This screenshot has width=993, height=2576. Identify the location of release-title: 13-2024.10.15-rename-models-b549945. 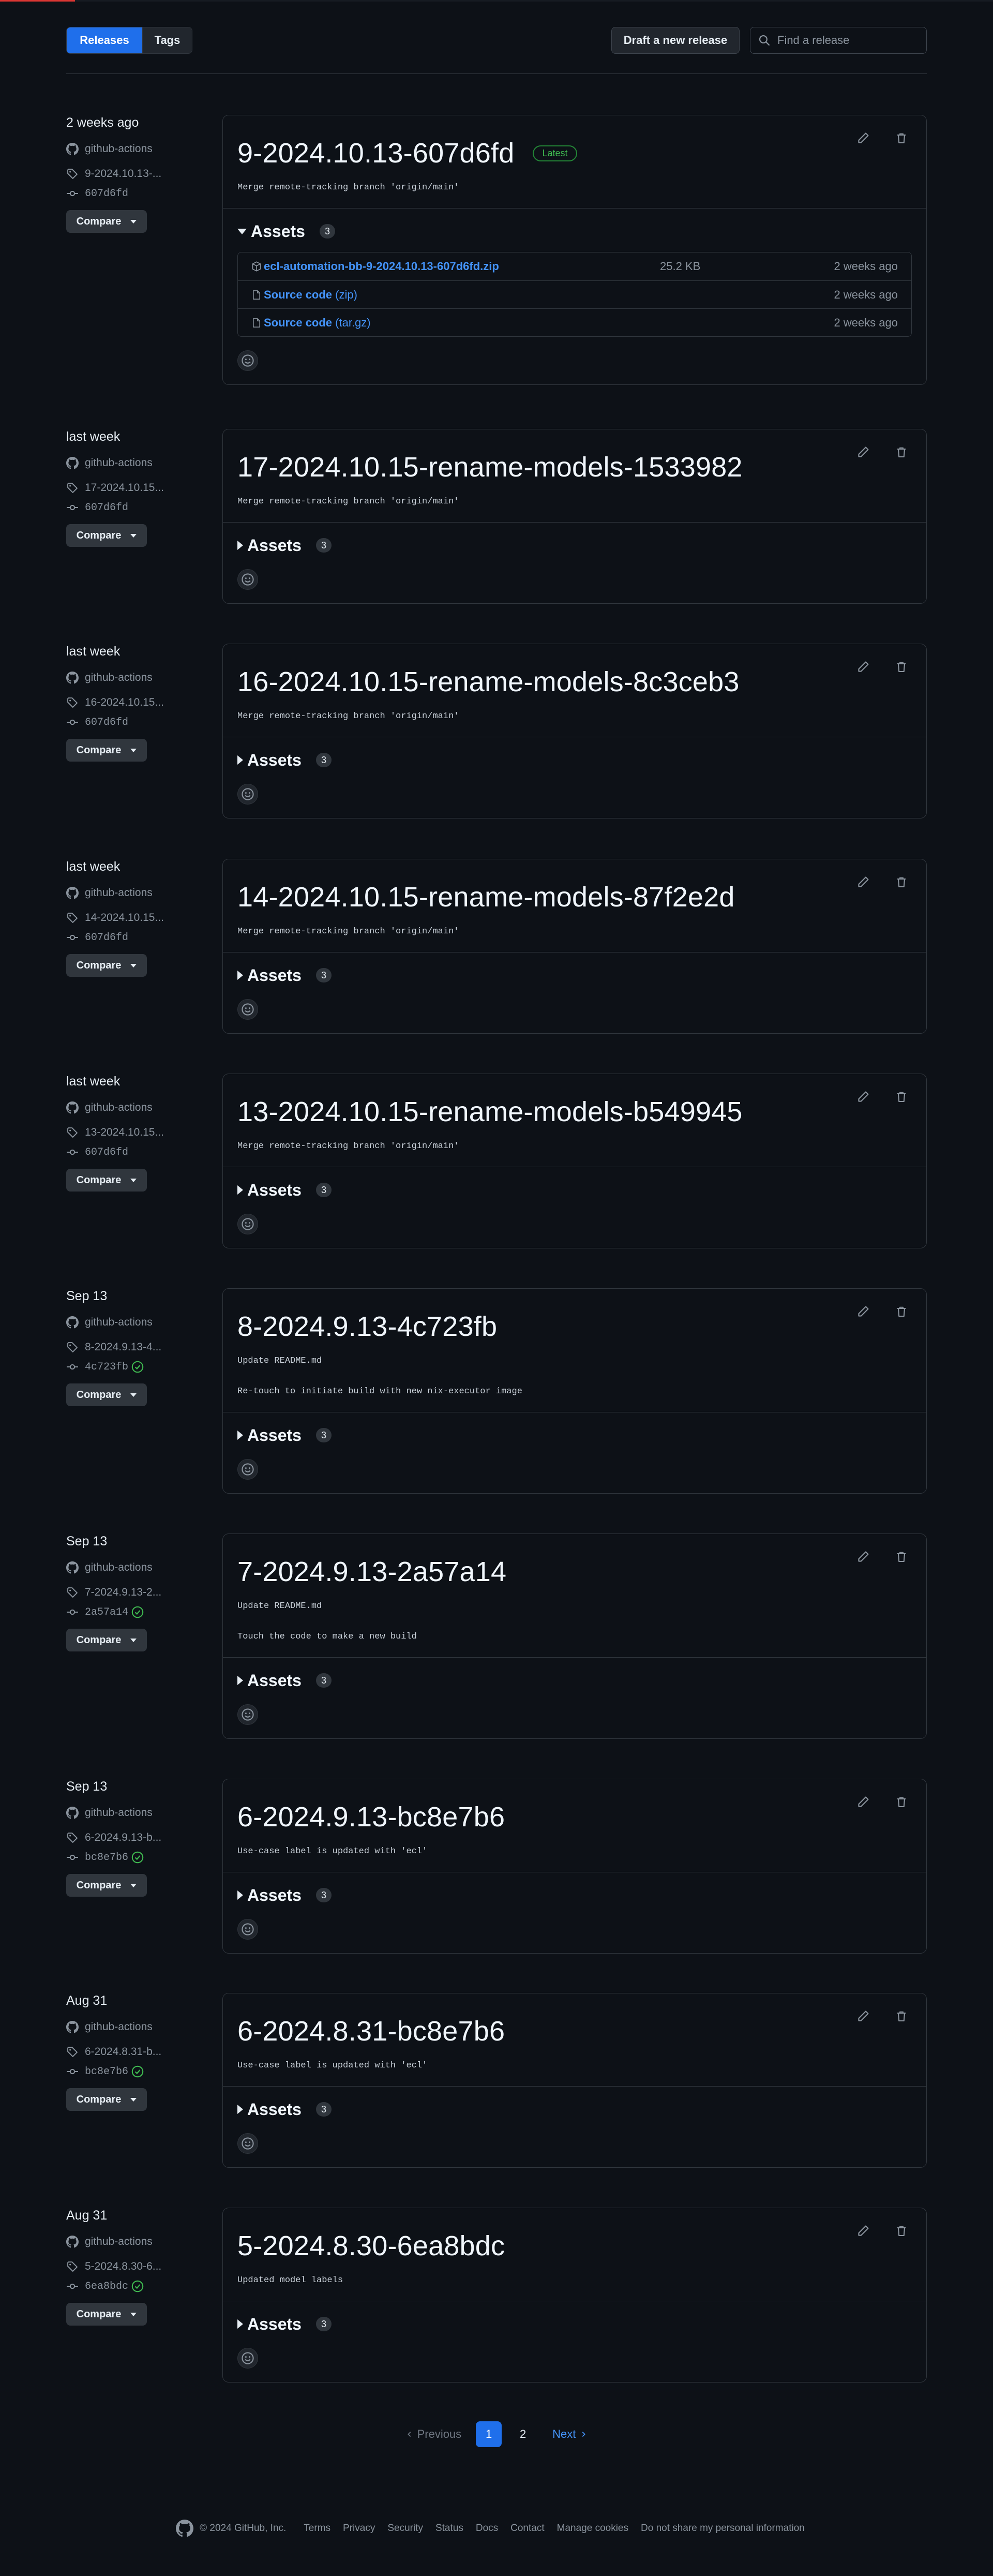
(490, 1112).